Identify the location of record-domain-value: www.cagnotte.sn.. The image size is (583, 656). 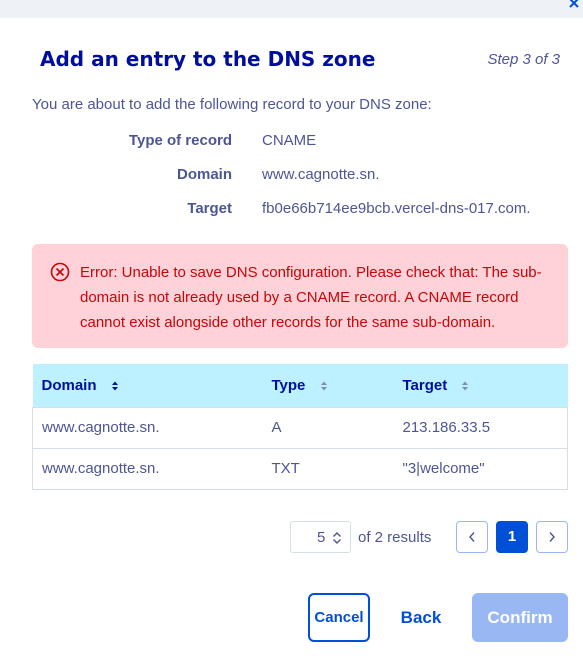
(321, 174).